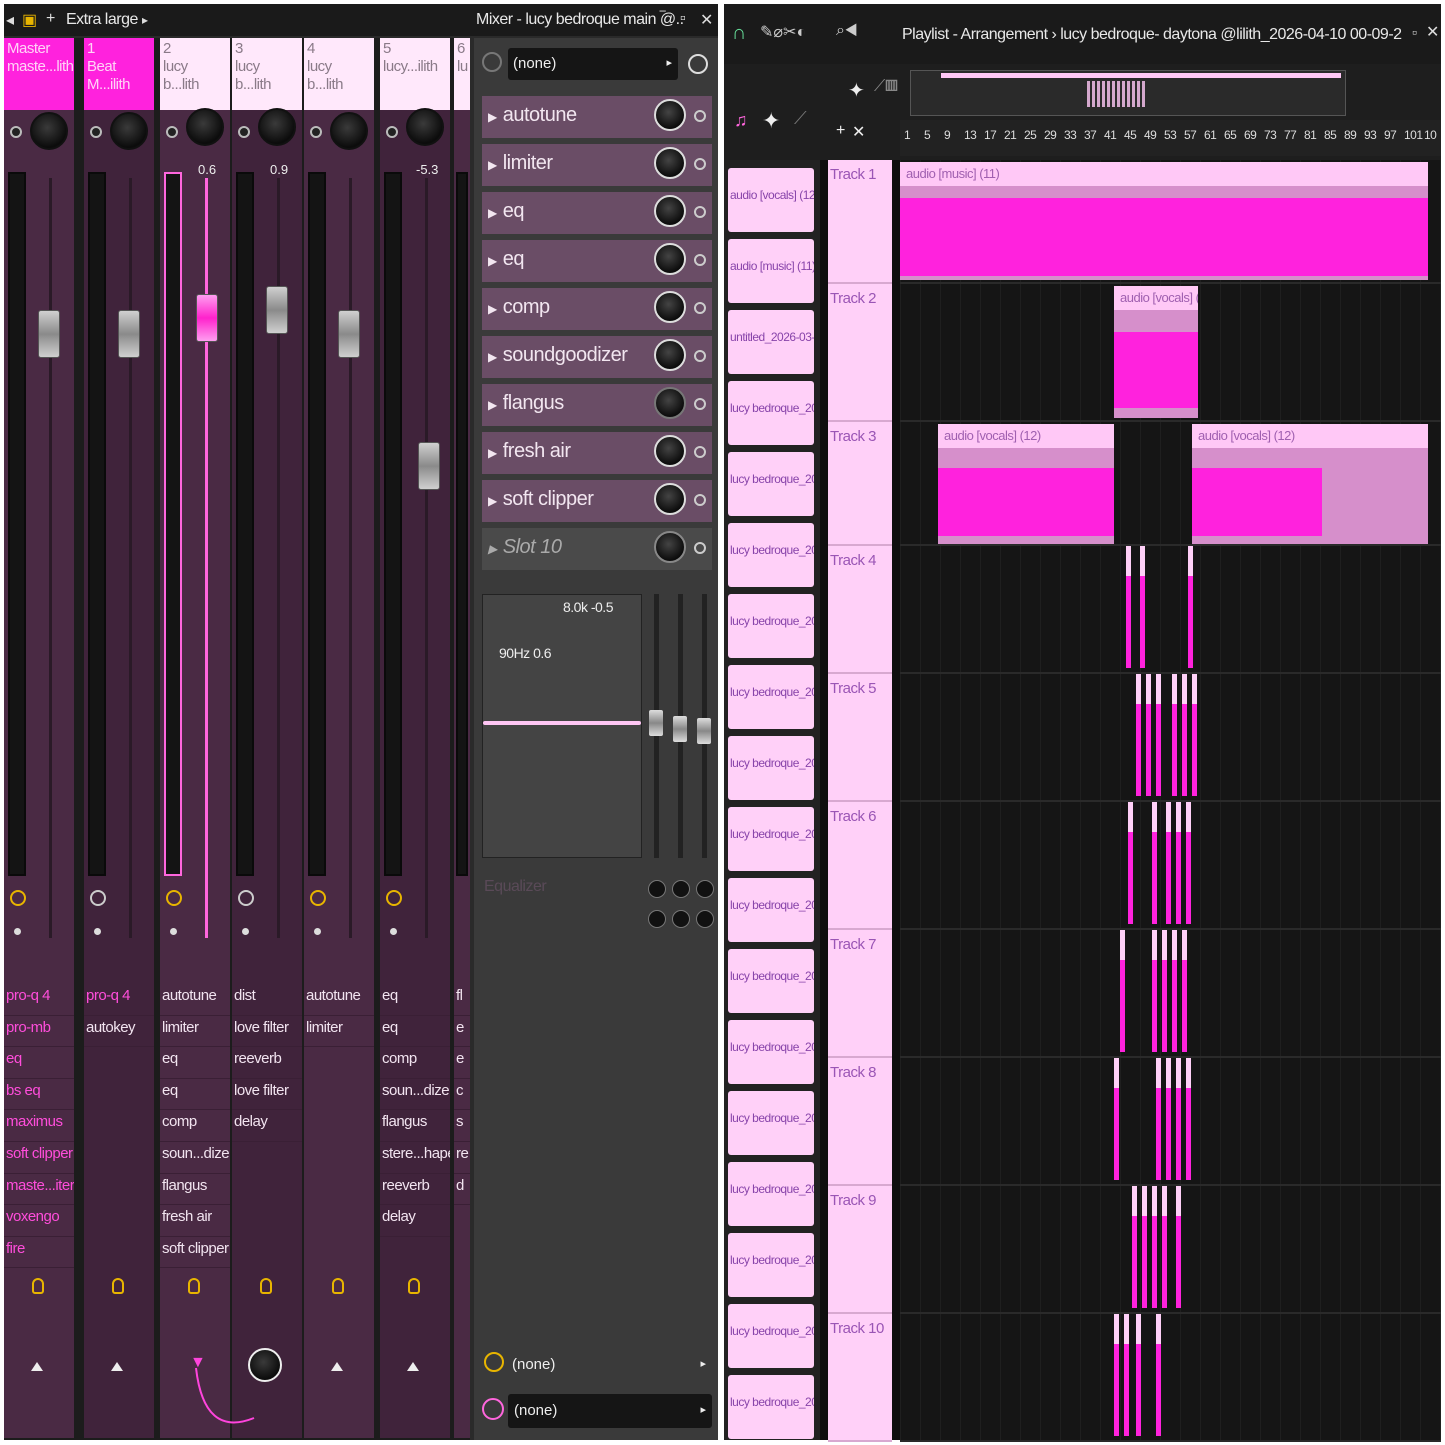 This screenshot has height=1445, width=1445. What do you see at coordinates (415, 74) in the screenshot?
I see `strip-header: 5 lucy...ilith` at bounding box center [415, 74].